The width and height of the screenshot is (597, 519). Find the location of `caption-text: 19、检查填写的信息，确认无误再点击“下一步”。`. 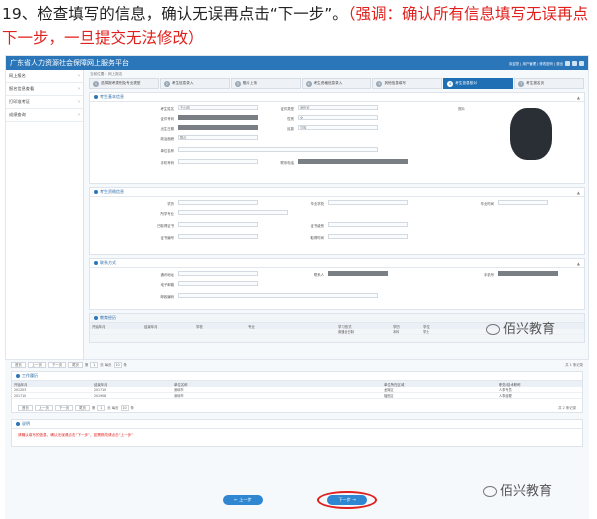

caption-text: 19、检查填写的信息，确认无误再点击“下一步”。 is located at coordinates (175, 14).